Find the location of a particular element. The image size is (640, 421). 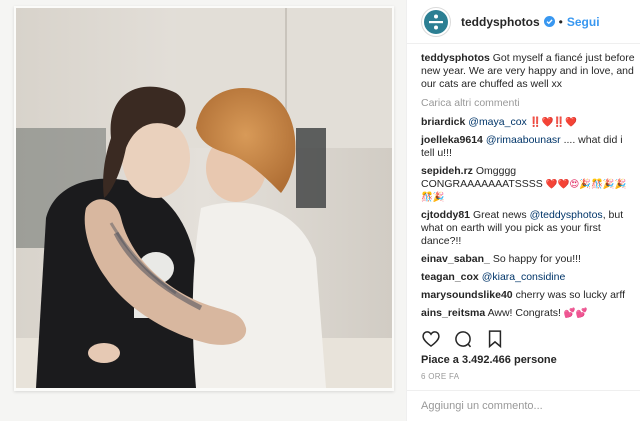

header-username: teddysphotos is located at coordinates (500, 22).